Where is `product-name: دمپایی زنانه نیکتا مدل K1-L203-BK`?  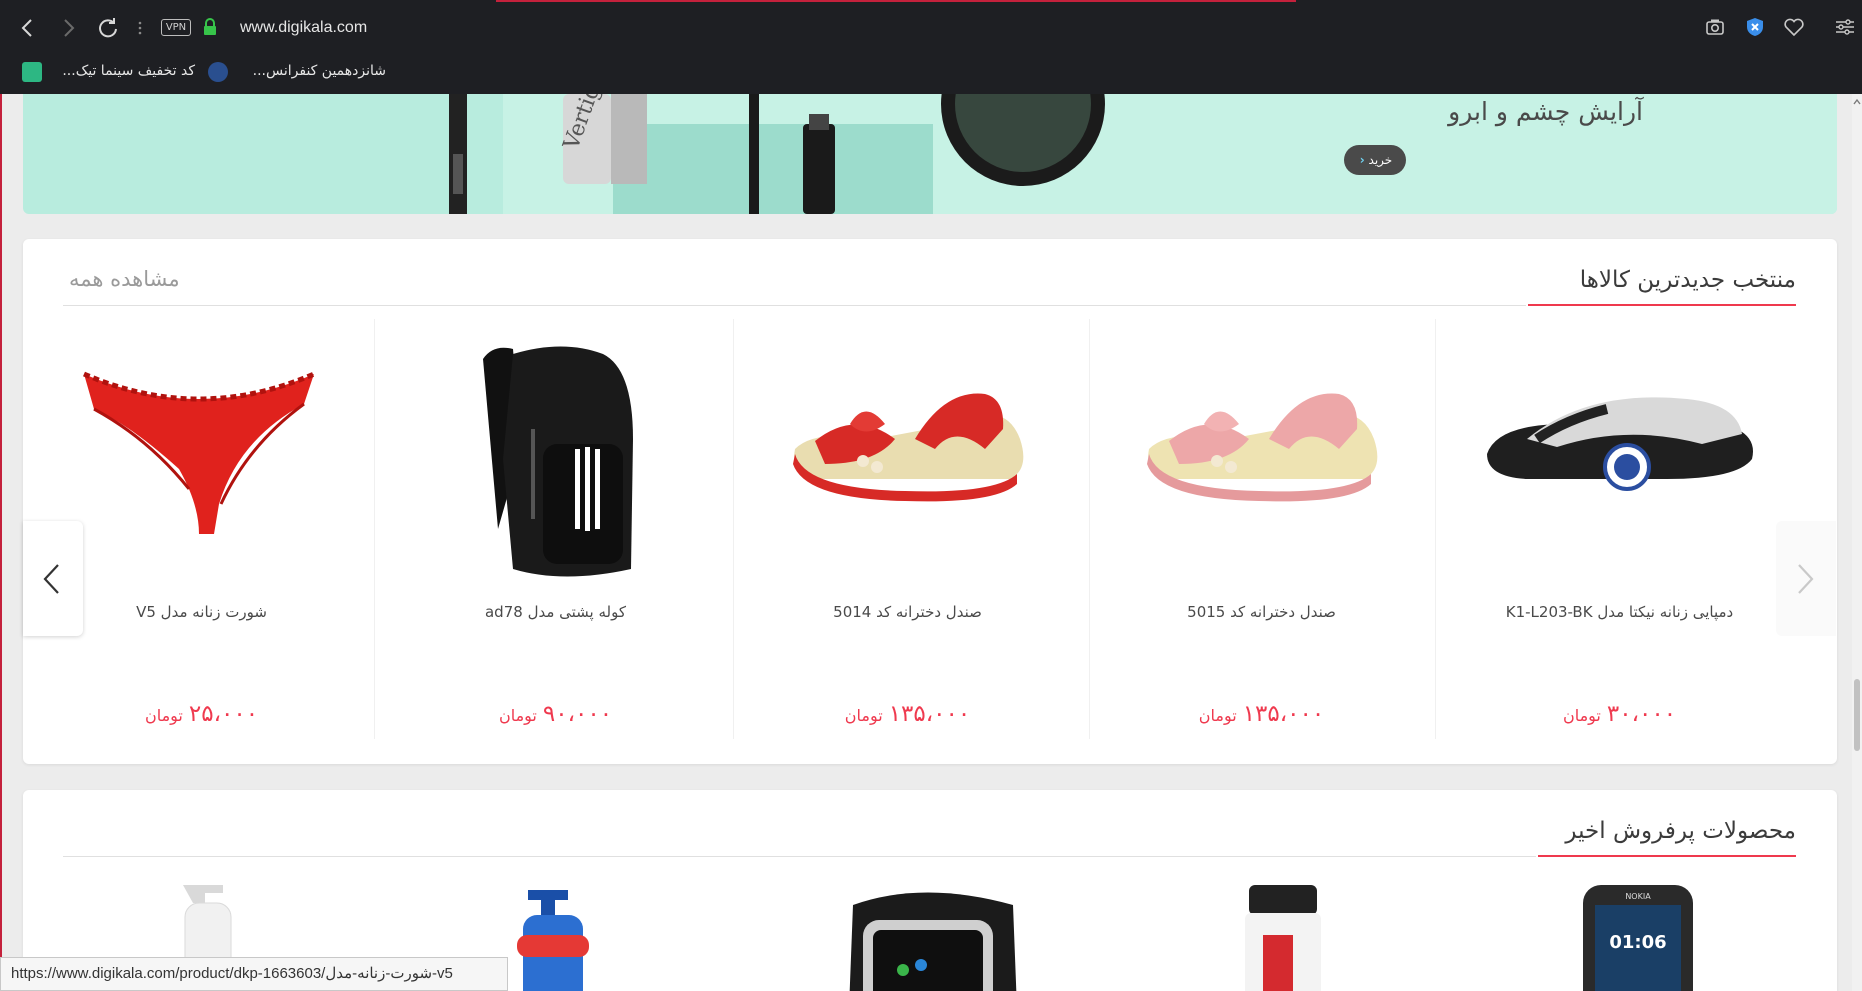
product-name: دمپایی زنانه نیکتا مدل K1-L203-BK is located at coordinates (1619, 612).